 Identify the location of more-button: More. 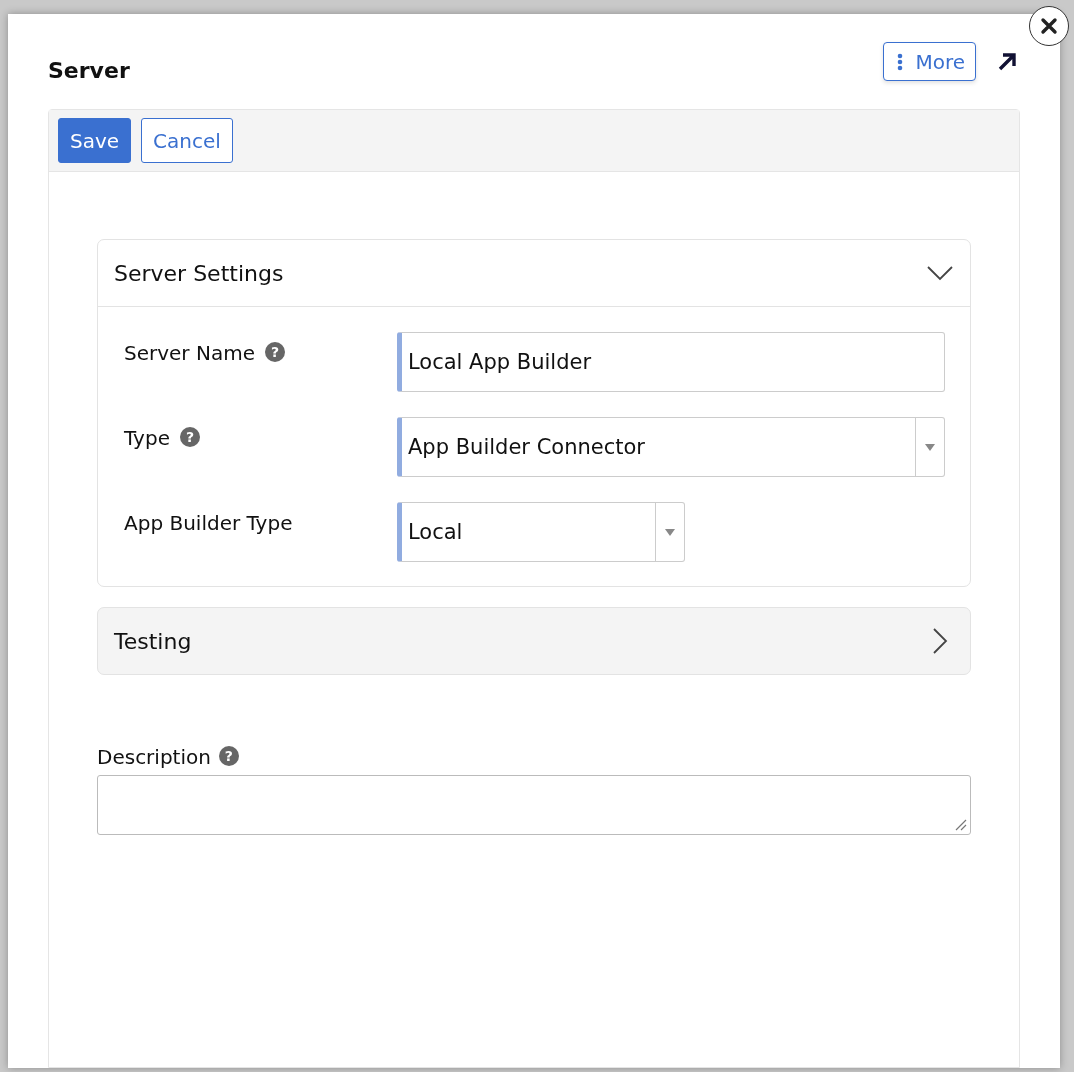
(929, 61).